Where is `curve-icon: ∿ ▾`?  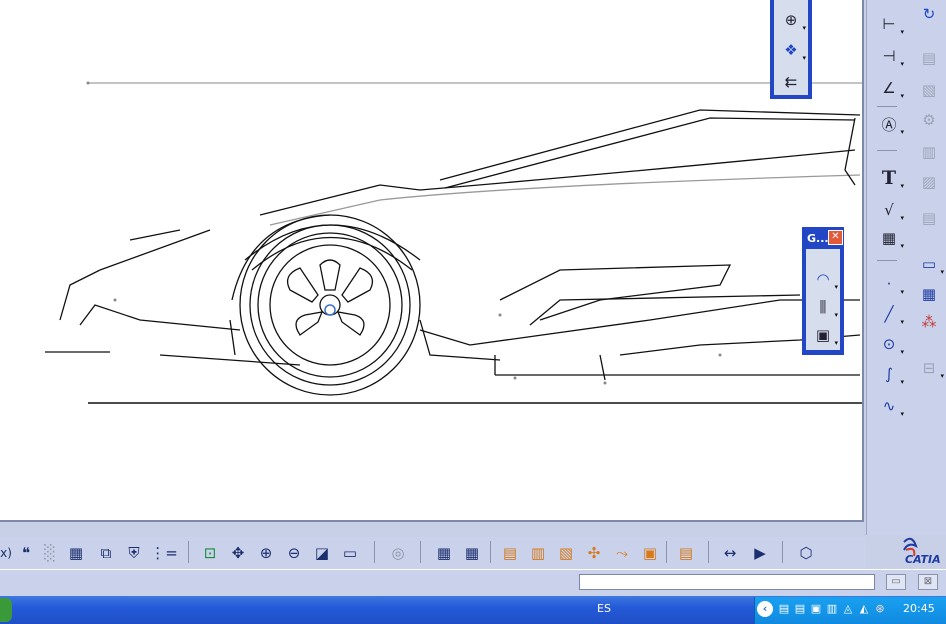 curve-icon: ∿ ▾ is located at coordinates (890, 406).